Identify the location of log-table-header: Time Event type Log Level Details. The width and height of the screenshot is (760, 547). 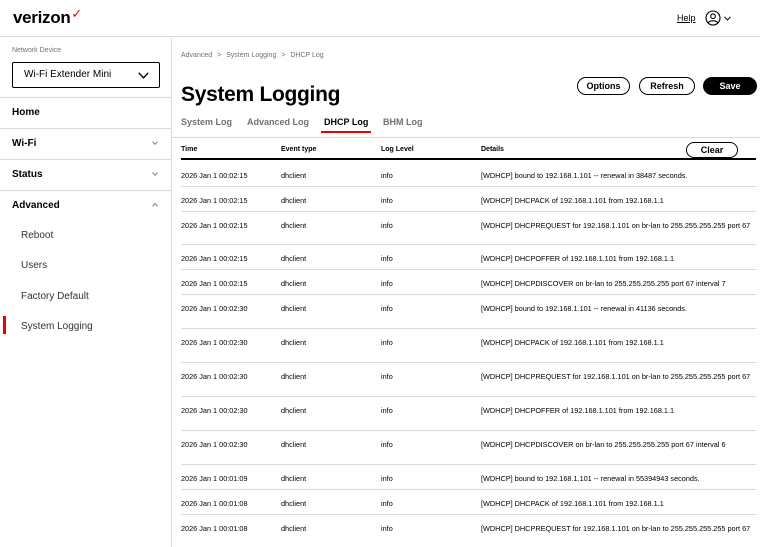
(468, 149).